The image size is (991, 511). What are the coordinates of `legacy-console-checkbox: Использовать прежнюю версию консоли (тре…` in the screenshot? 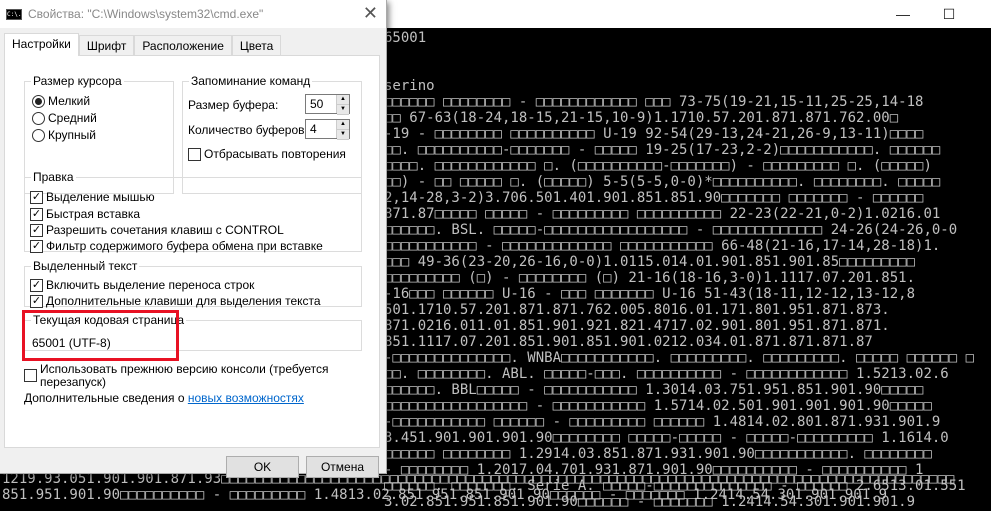 It's located at (176, 376).